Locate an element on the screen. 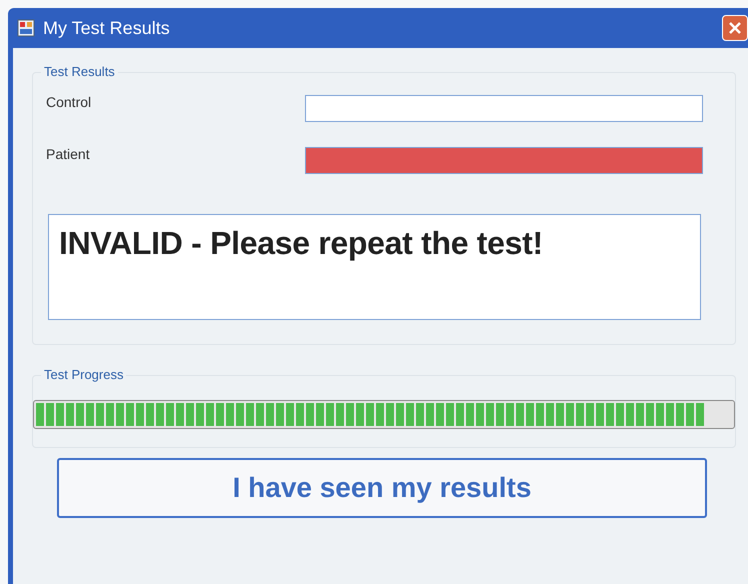 This screenshot has height=584, width=748. close-icon is located at coordinates (735, 28).